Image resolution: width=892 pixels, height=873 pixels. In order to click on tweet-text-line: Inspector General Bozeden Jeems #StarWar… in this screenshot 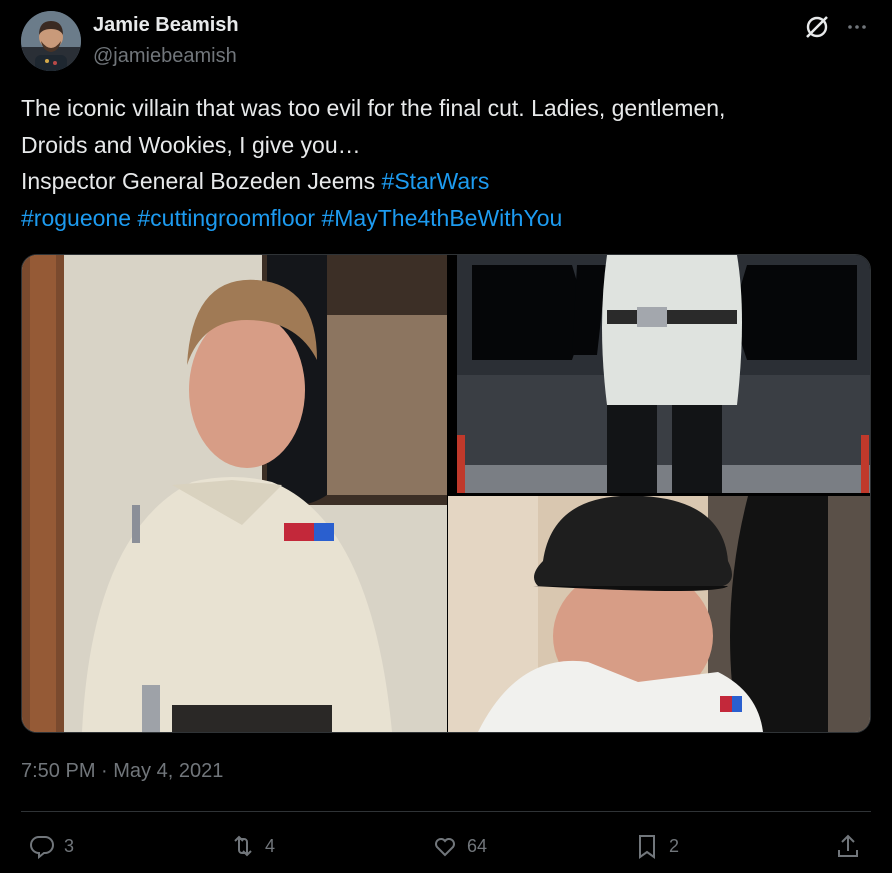, I will do `click(446, 181)`.